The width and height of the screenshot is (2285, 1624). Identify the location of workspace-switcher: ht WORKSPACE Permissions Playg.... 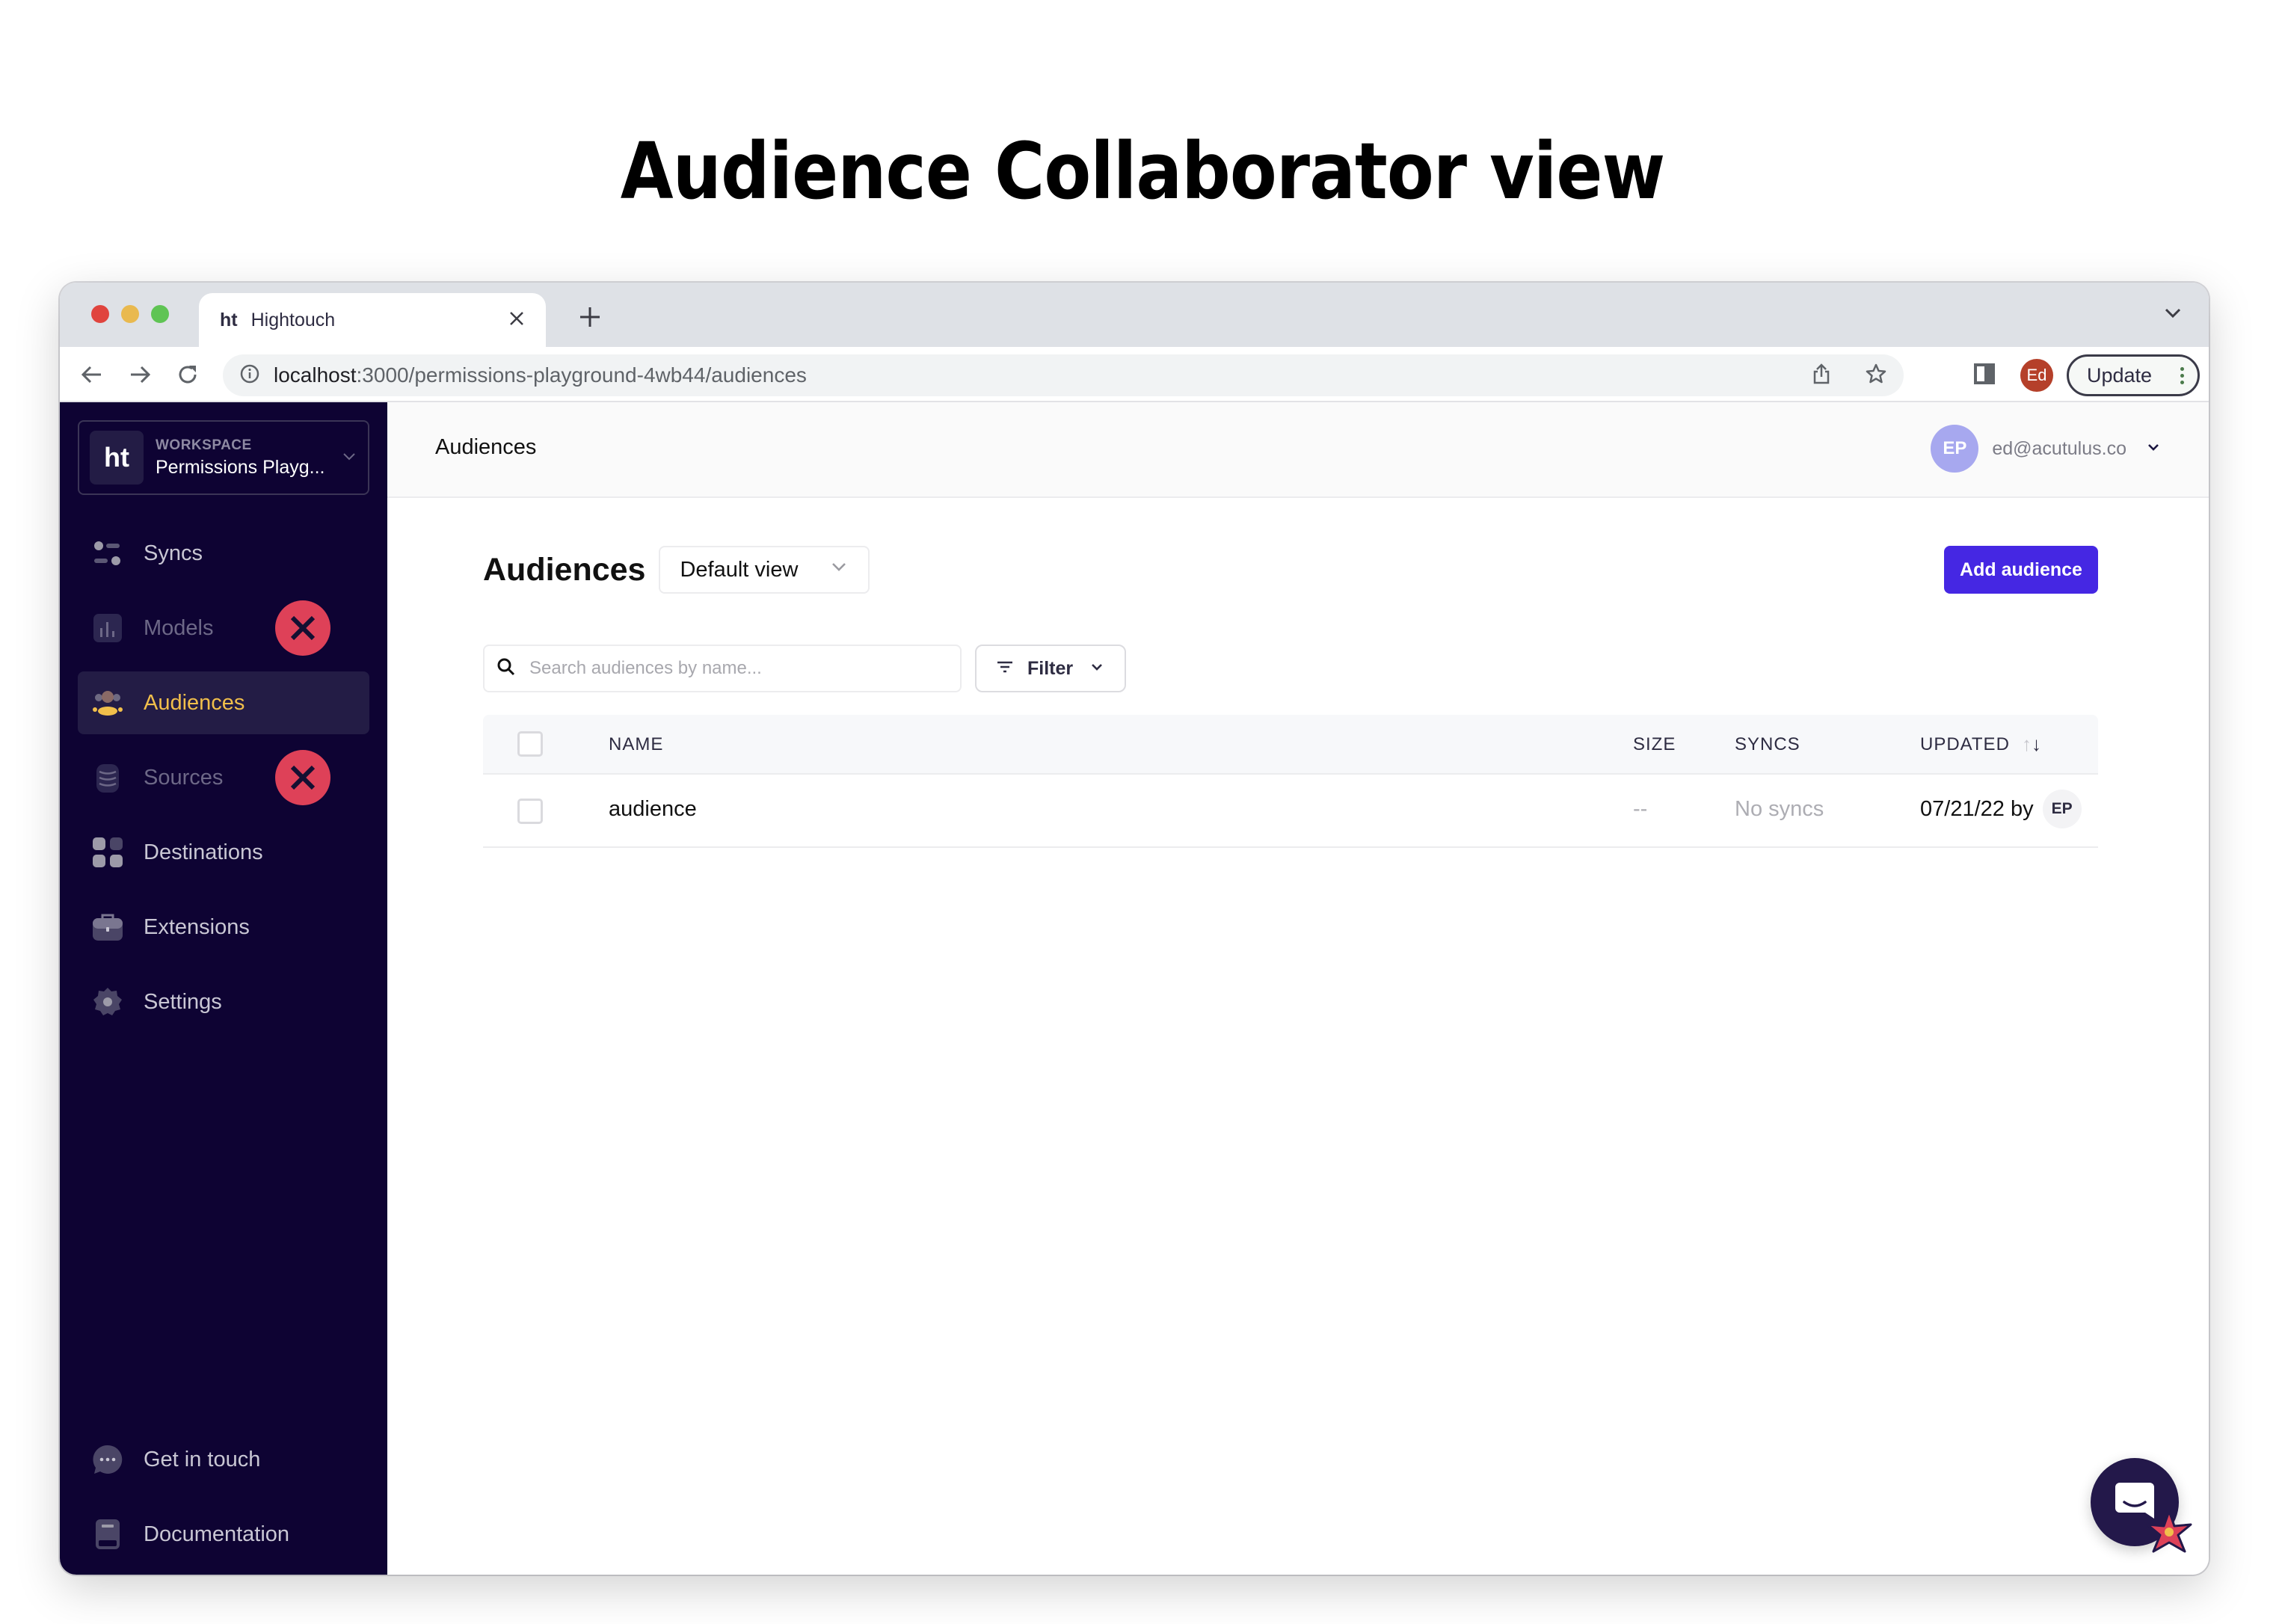
(223, 457).